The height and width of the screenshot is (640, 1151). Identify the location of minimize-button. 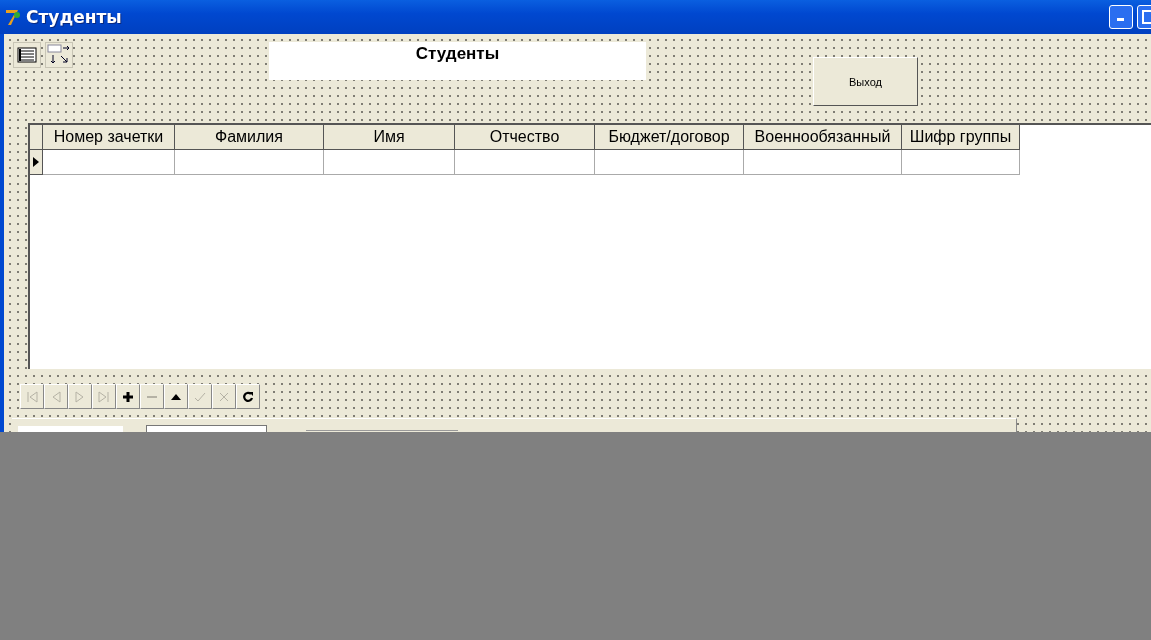
(1121, 17).